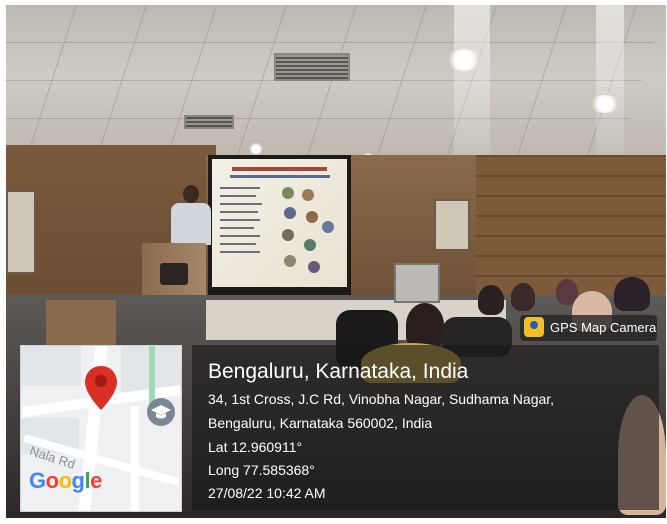 Image resolution: width=667 pixels, height=524 pixels. I want to click on map-thumbnail: Nala Rd Google, so click(101, 428).